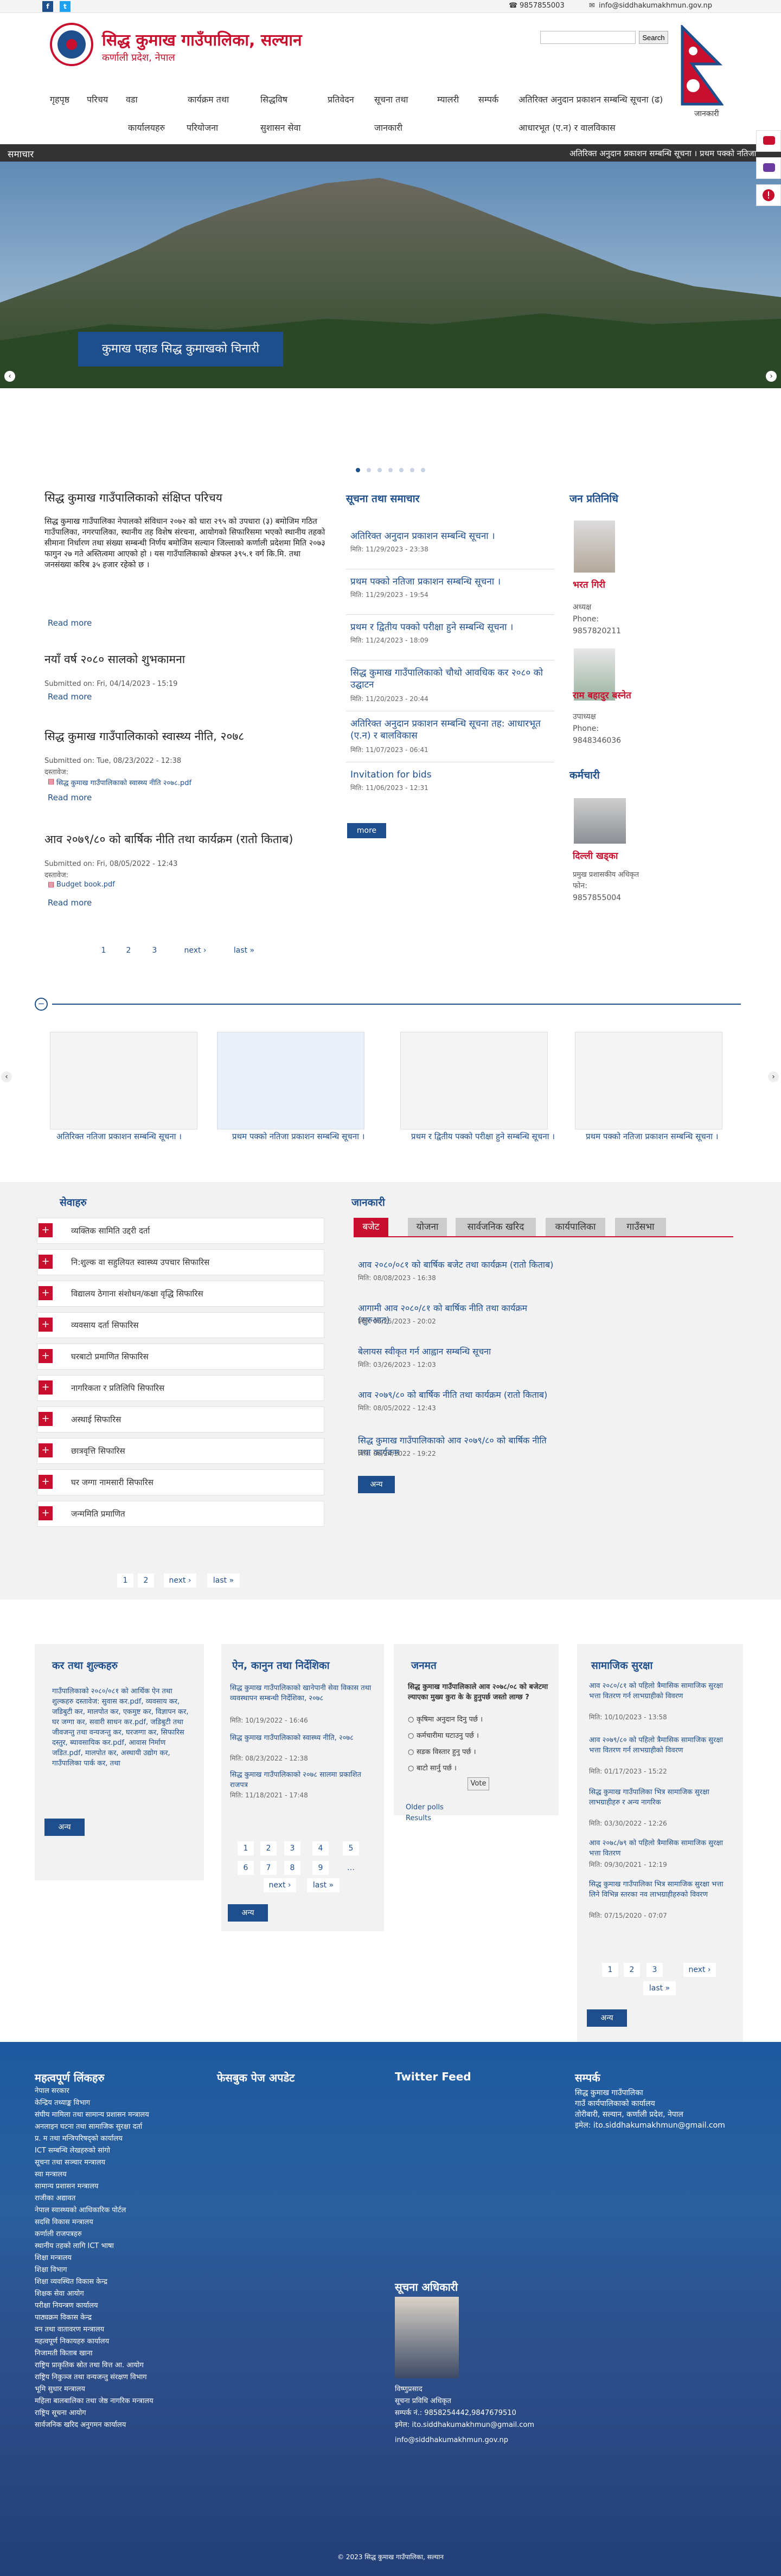  Describe the element at coordinates (72, 2150) in the screenshot. I see `footer-link: ICT सम्बन्धि लेखहरुको सांगो` at that location.